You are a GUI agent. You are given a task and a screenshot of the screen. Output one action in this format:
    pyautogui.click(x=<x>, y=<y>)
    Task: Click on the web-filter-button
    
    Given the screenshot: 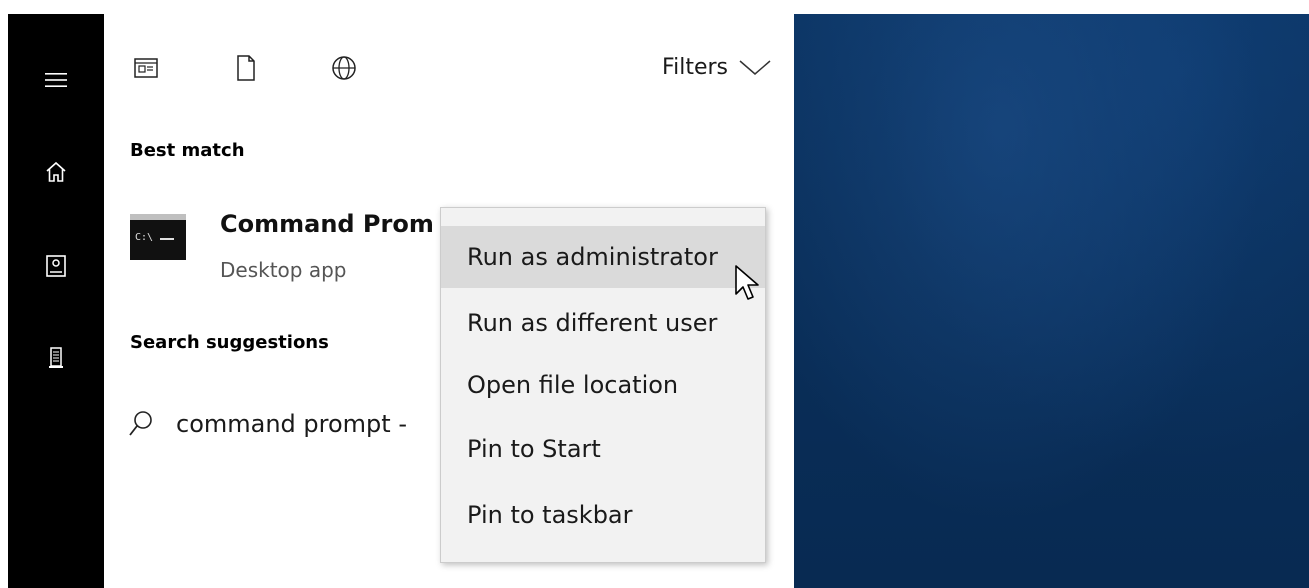 What is the action you would take?
    pyautogui.click(x=344, y=68)
    